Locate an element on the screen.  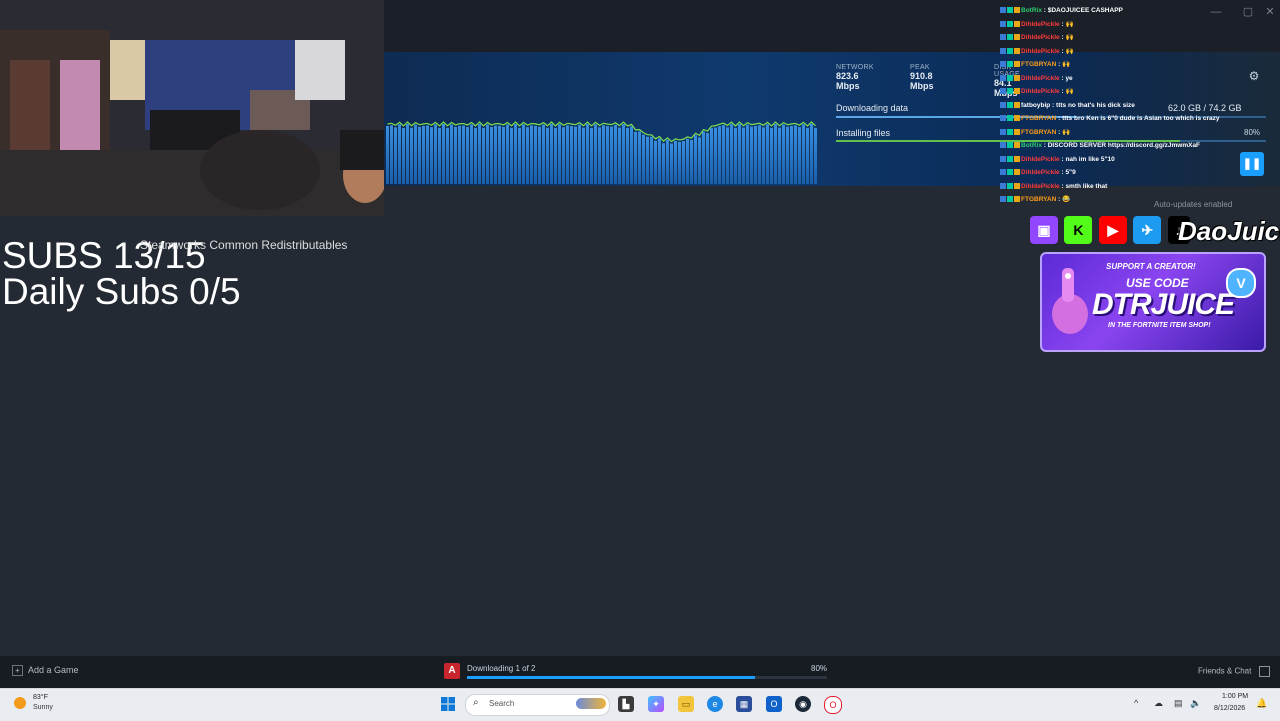
notification-bell-icon: 🔔 is located at coordinates (1261, 703).